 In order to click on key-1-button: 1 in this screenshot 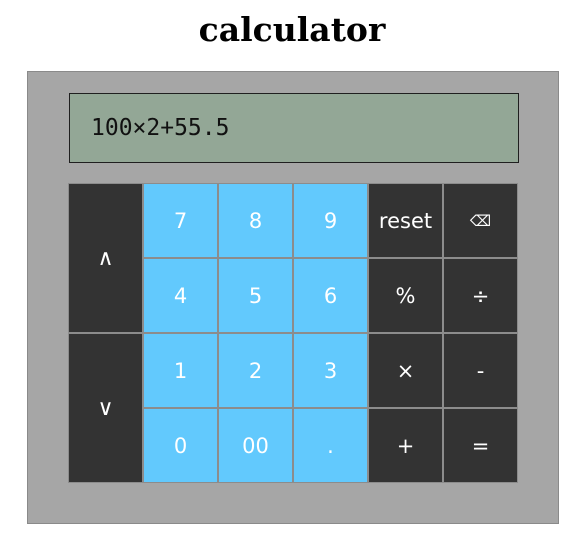, I will do `click(180, 370)`.